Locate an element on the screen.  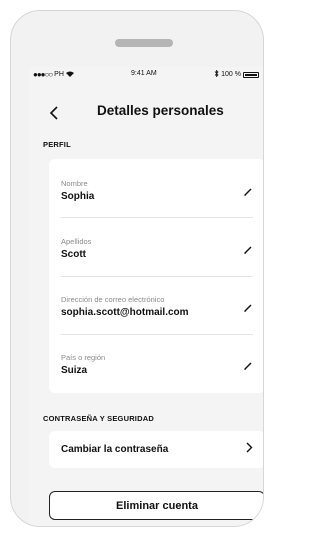
signal-icon: ●●●○○ is located at coordinates (43, 74).